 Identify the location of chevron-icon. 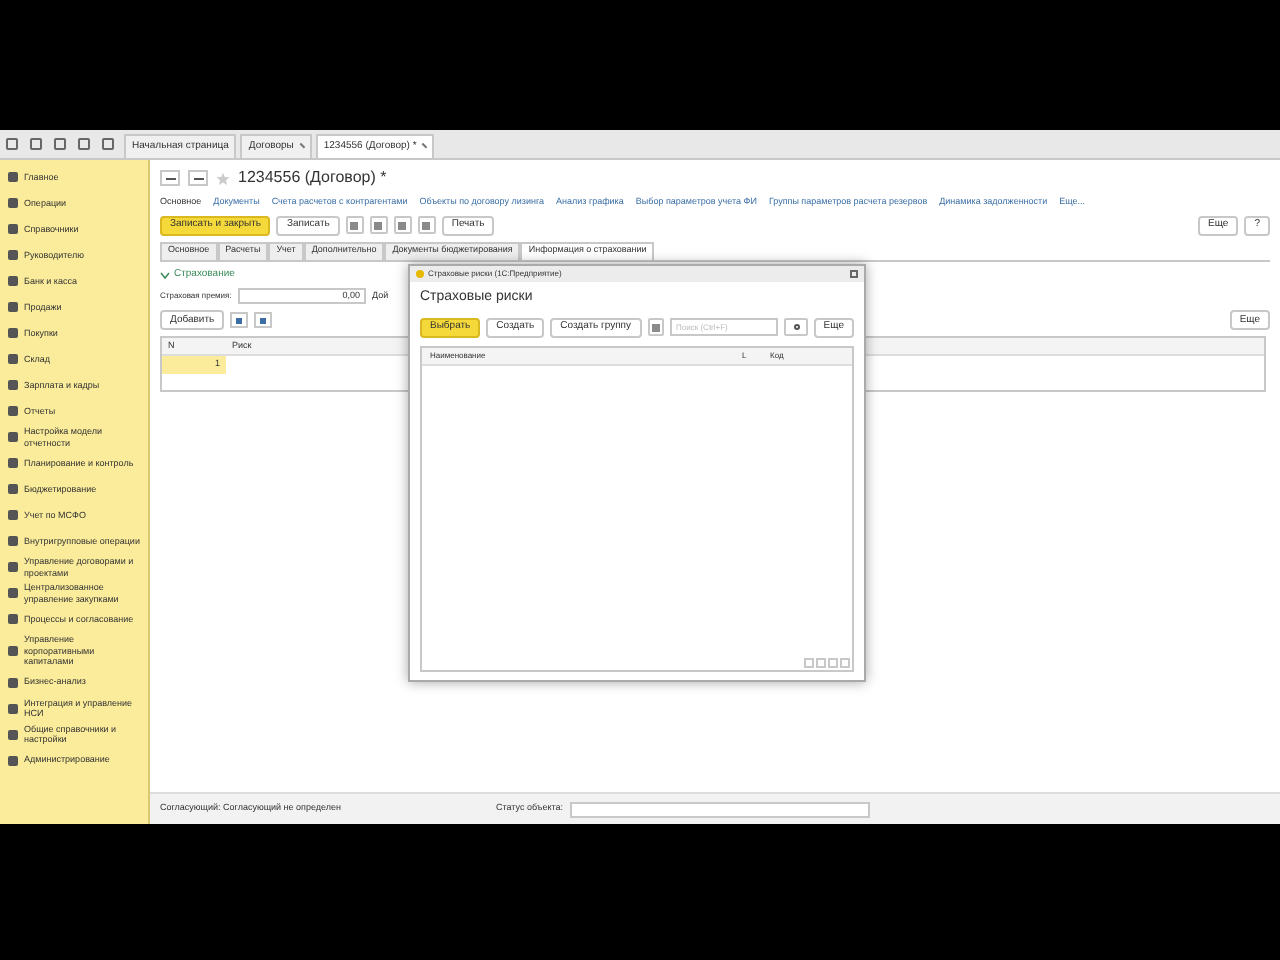
(165, 275).